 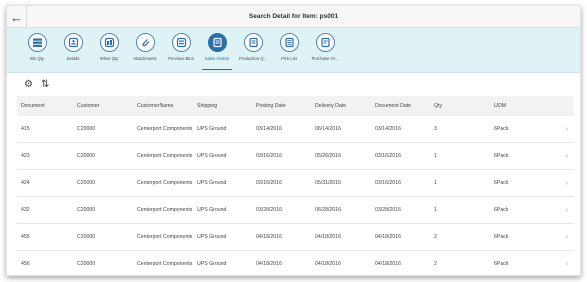 I want to click on previous-bins-icon, so click(x=181, y=42).